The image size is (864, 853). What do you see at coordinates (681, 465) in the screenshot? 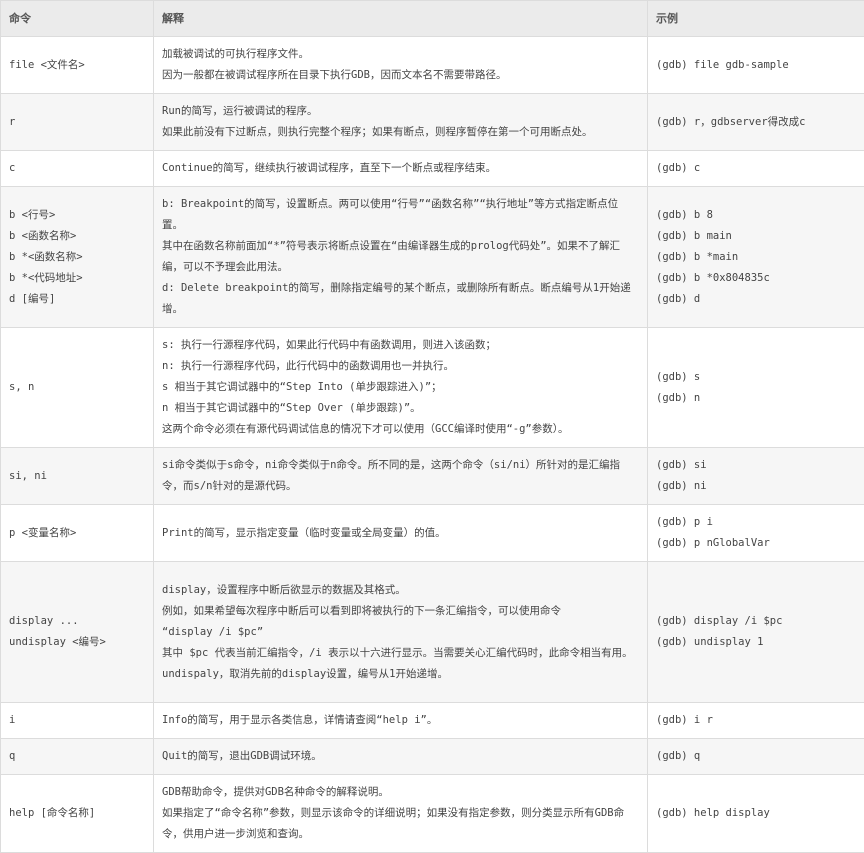
I see `example-line: (gdb) si` at bounding box center [681, 465].